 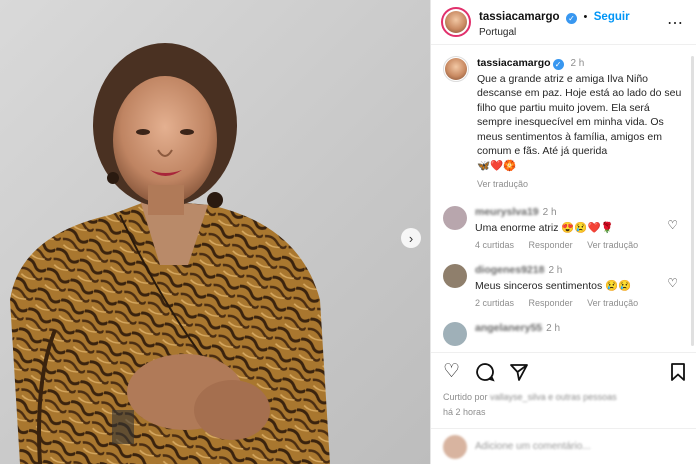 What do you see at coordinates (553, 285) in the screenshot?
I see `comment-text: Meus sinceros sentimentos 😢😢` at bounding box center [553, 285].